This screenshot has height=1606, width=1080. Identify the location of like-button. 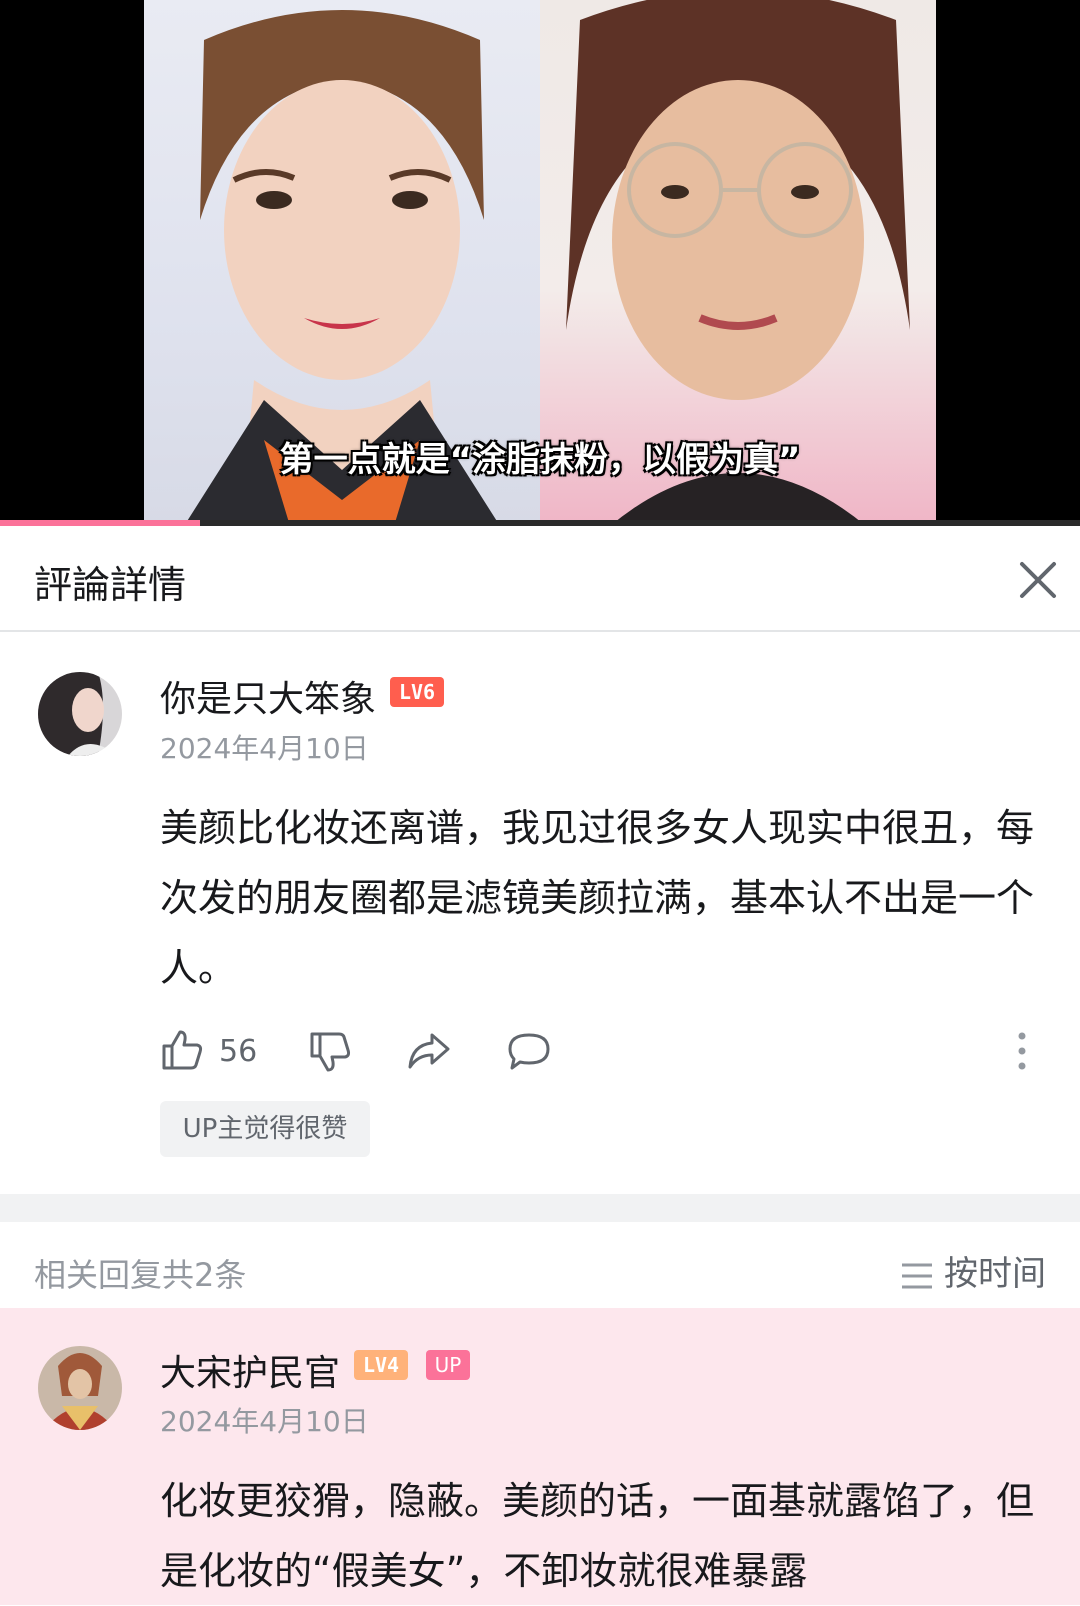
(182, 1052).